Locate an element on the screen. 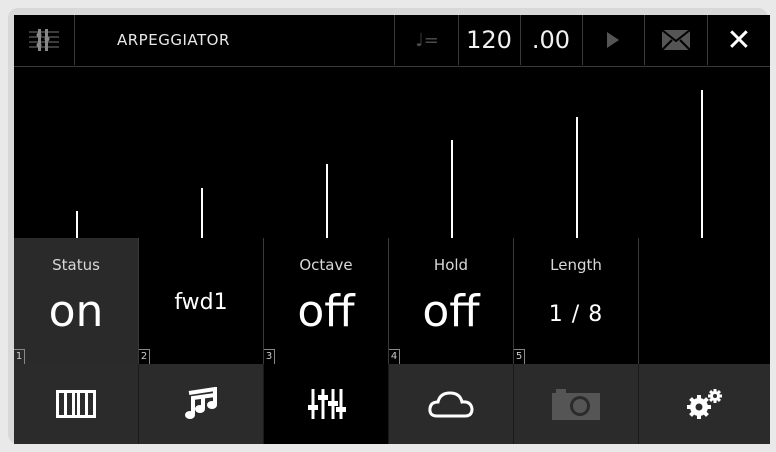 This screenshot has width=776, height=452. cloud-icon is located at coordinates (451, 404).